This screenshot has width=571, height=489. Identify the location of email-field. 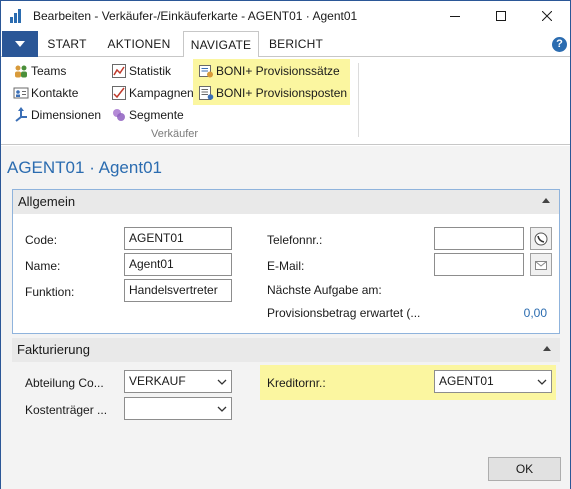
(479, 264).